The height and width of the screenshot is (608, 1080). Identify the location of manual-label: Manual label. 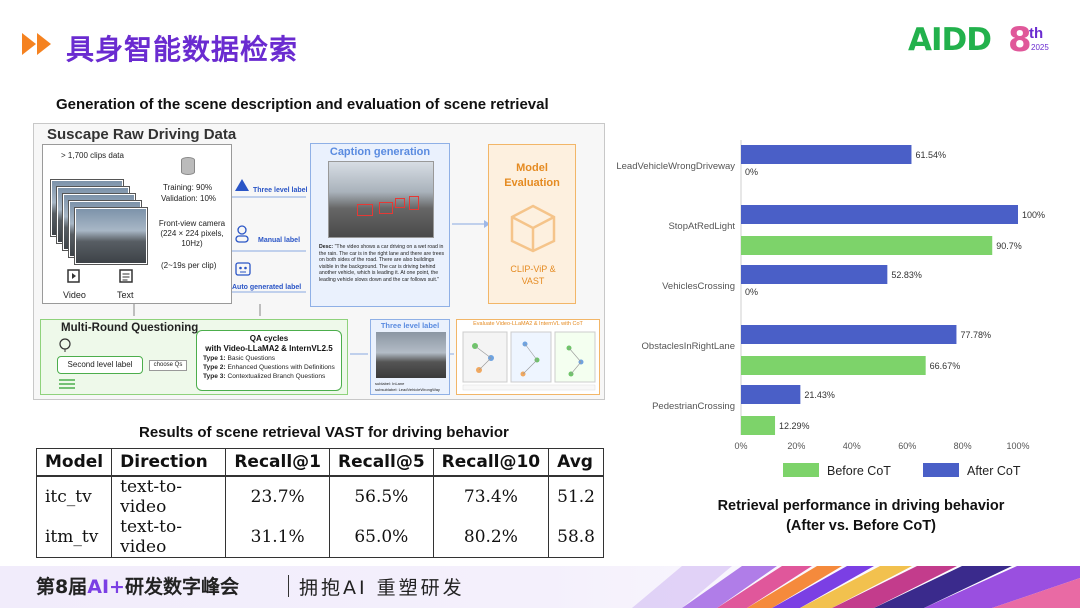
(279, 240).